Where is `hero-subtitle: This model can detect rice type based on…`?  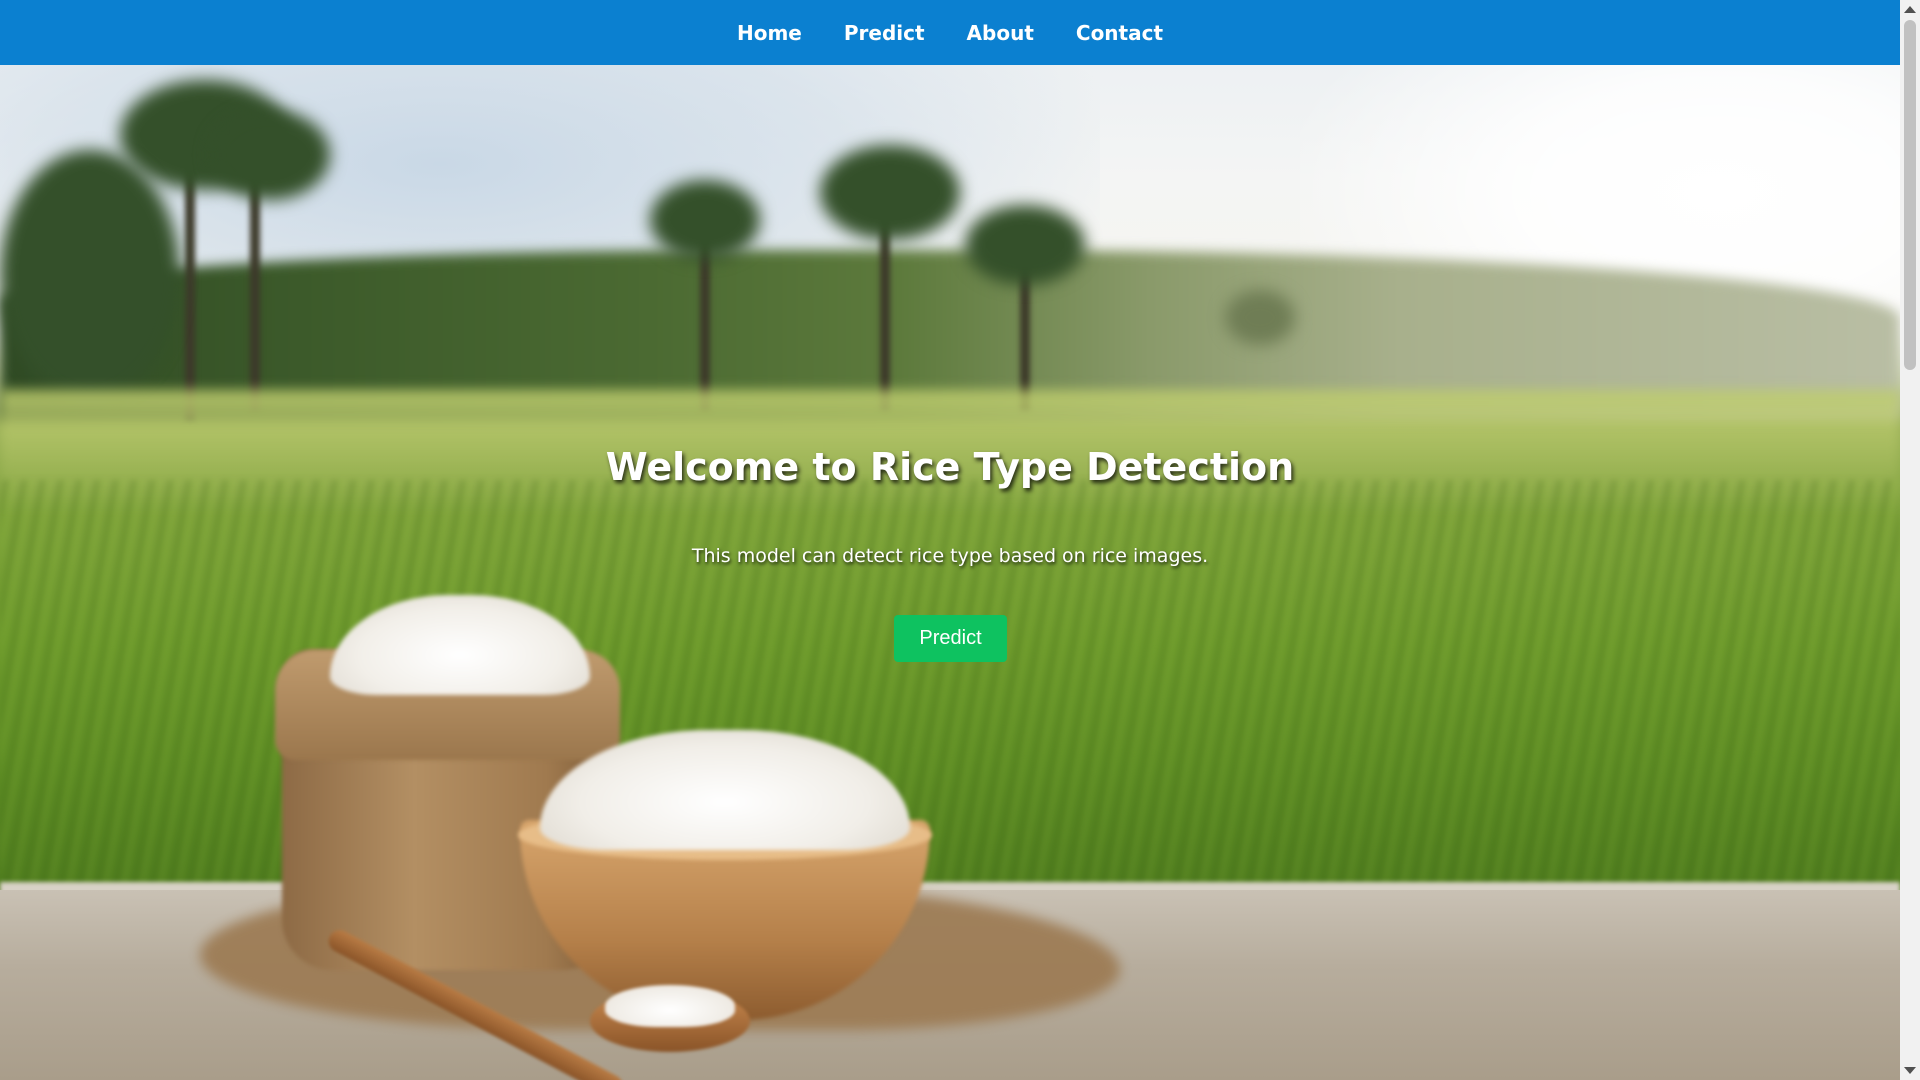
hero-subtitle: This model can detect rice type based on… is located at coordinates (950, 556).